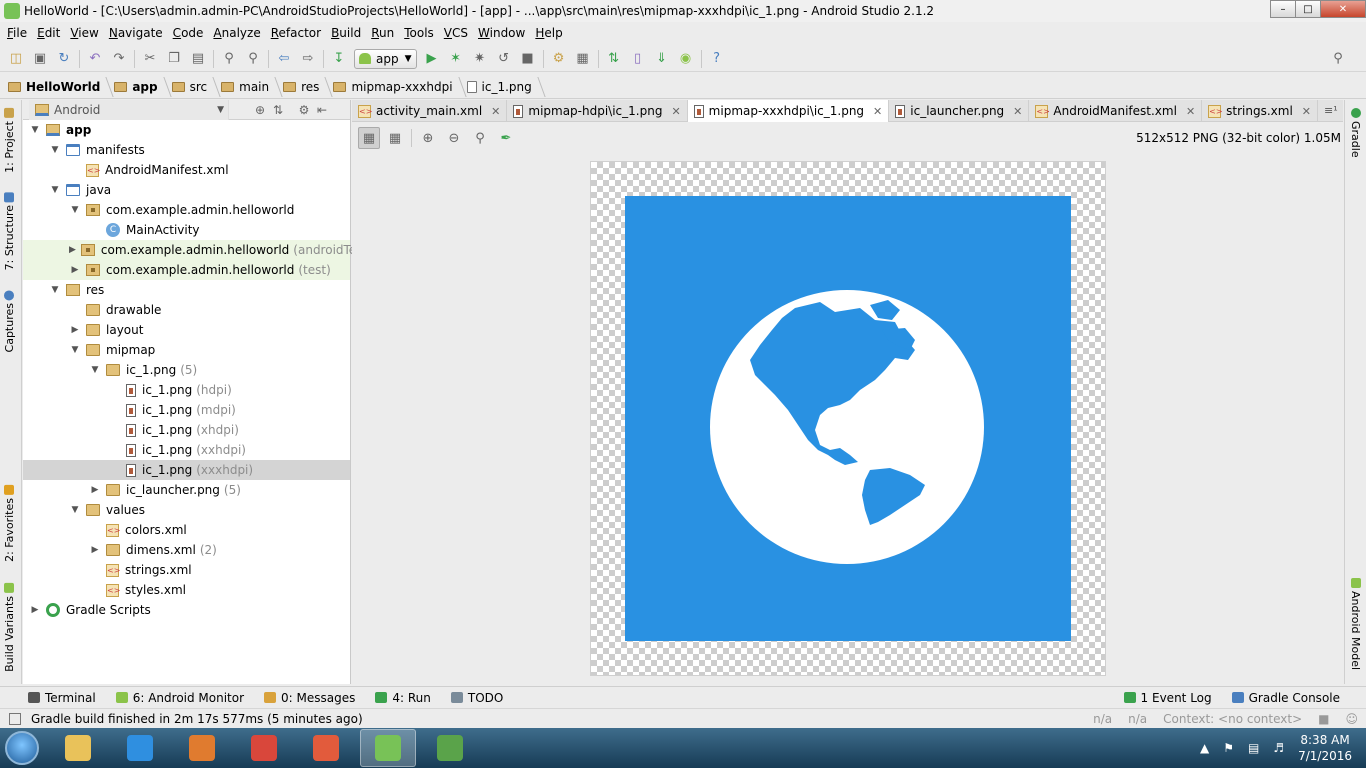 The image size is (1366, 768). I want to click on tree-item: ▼ values, so click(186, 510).